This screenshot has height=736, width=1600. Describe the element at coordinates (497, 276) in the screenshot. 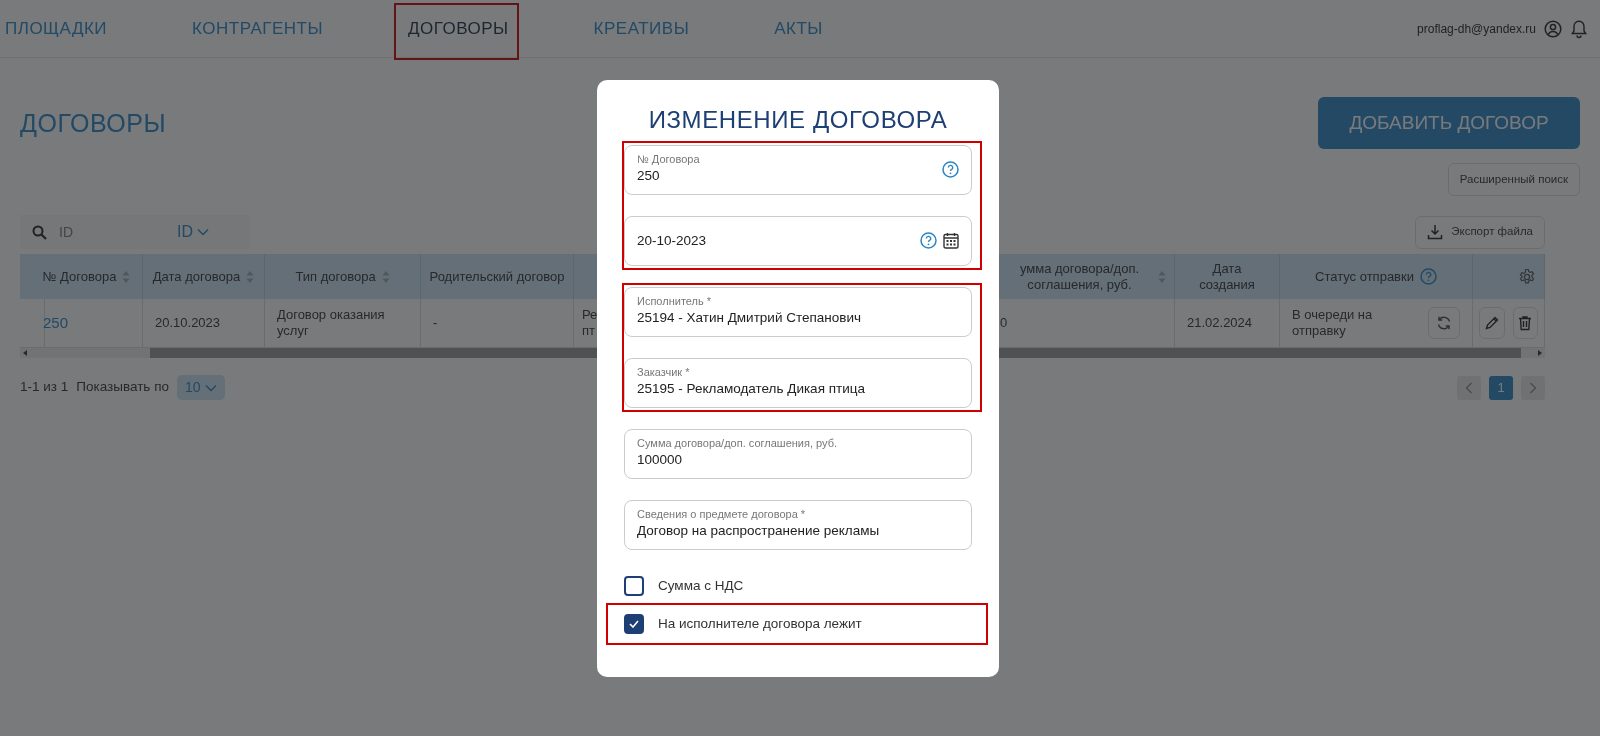

I see `header-label: Родительский договор` at that location.